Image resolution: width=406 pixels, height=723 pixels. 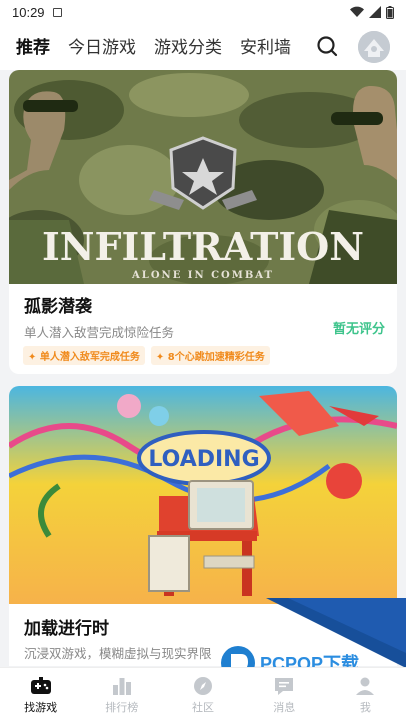 I want to click on avatar, so click(x=374, y=47).